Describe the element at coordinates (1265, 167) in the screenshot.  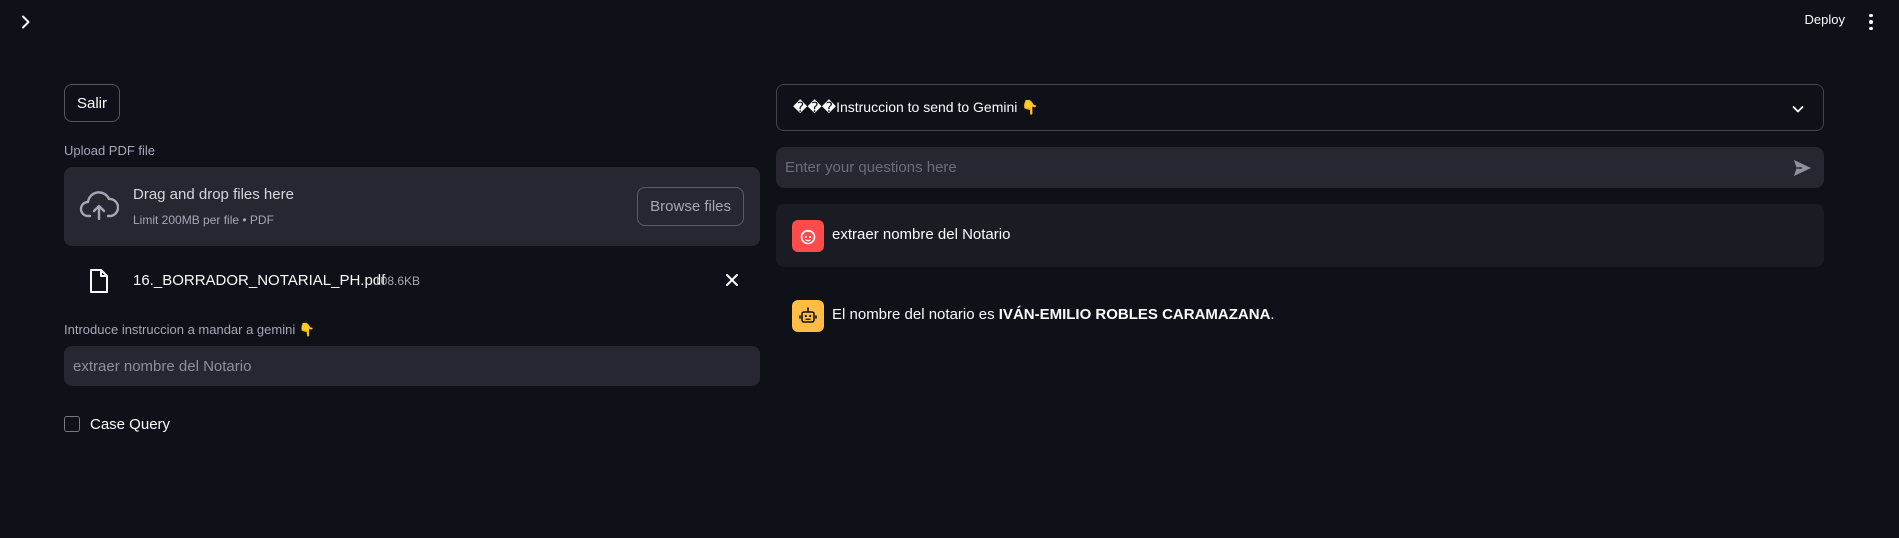
I see `chat-input` at that location.